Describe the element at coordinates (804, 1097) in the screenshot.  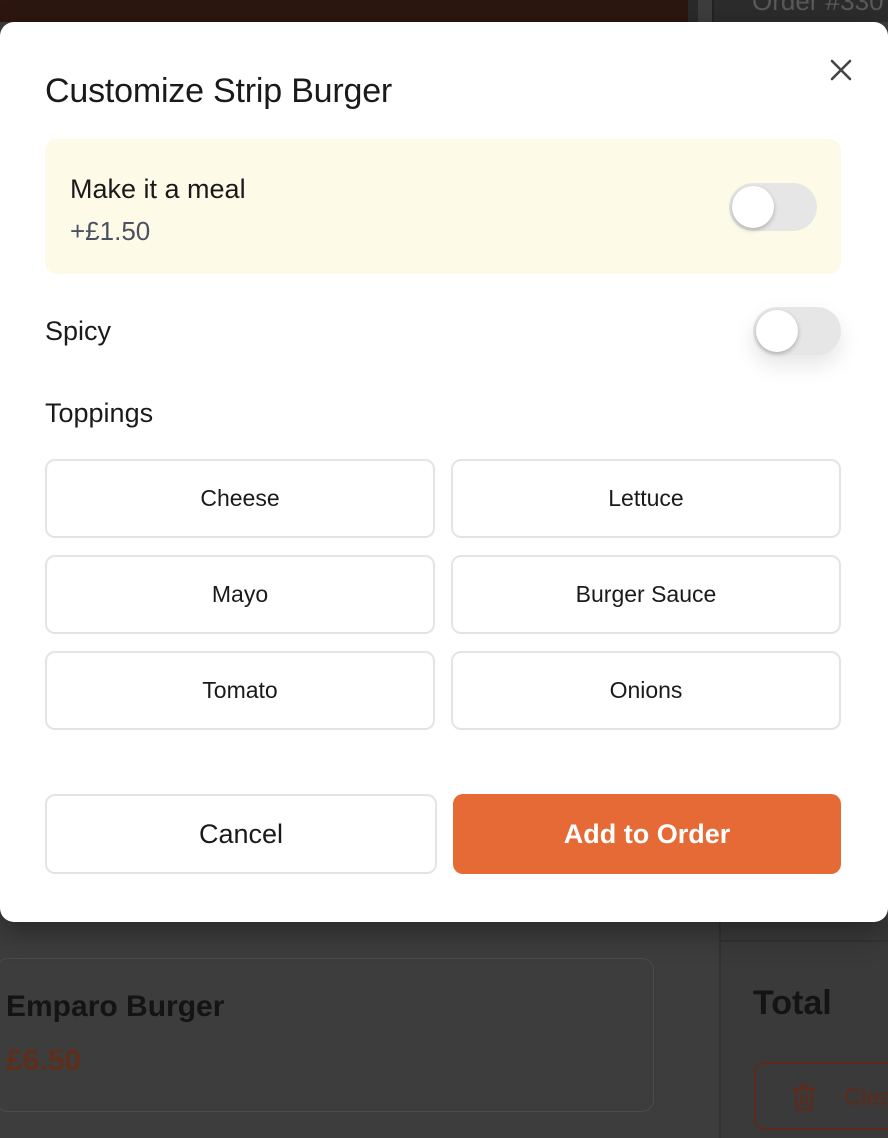
I see `trash-icon` at that location.